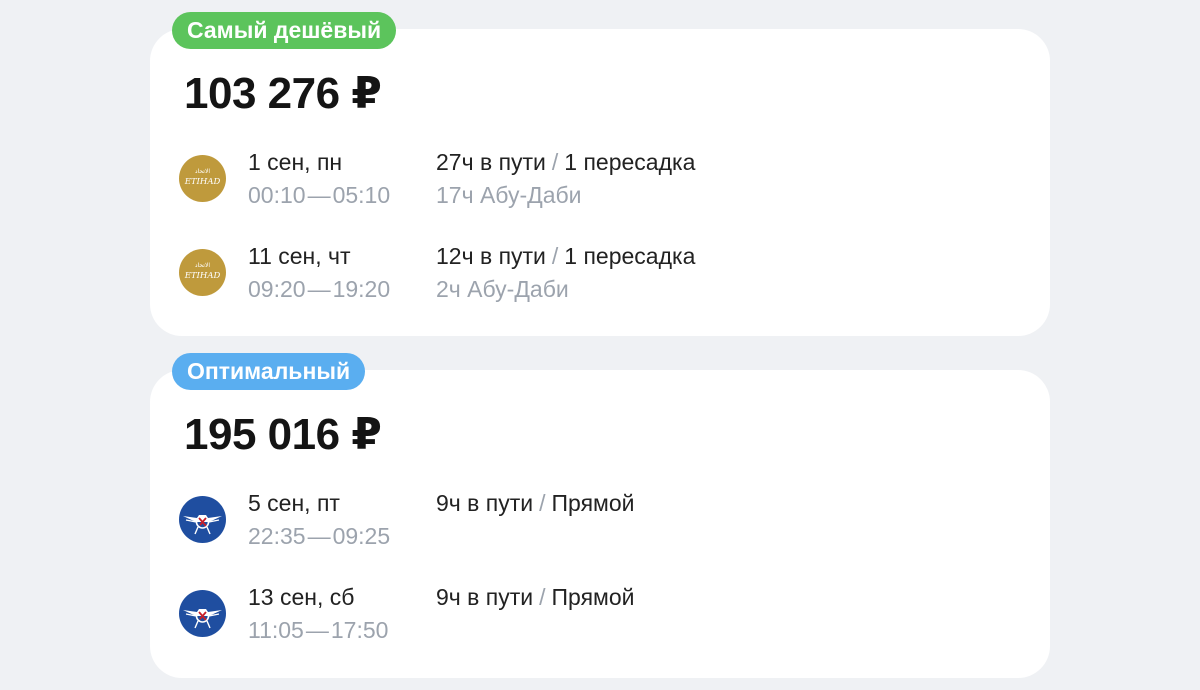  I want to click on flight-times: 00:10—05:10, so click(319, 195).